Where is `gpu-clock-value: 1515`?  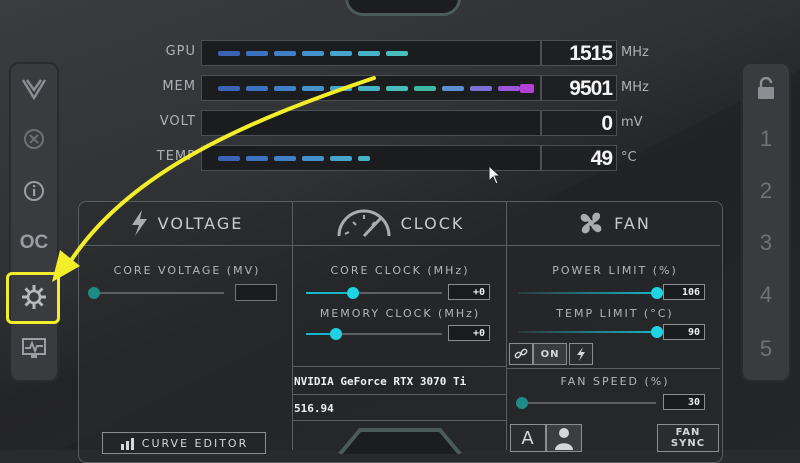
gpu-clock-value: 1515 is located at coordinates (579, 53).